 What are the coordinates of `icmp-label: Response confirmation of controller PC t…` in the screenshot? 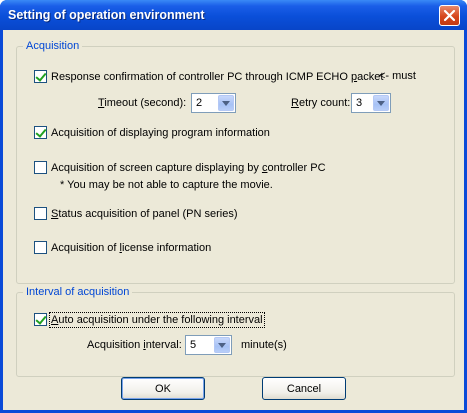 It's located at (217, 77).